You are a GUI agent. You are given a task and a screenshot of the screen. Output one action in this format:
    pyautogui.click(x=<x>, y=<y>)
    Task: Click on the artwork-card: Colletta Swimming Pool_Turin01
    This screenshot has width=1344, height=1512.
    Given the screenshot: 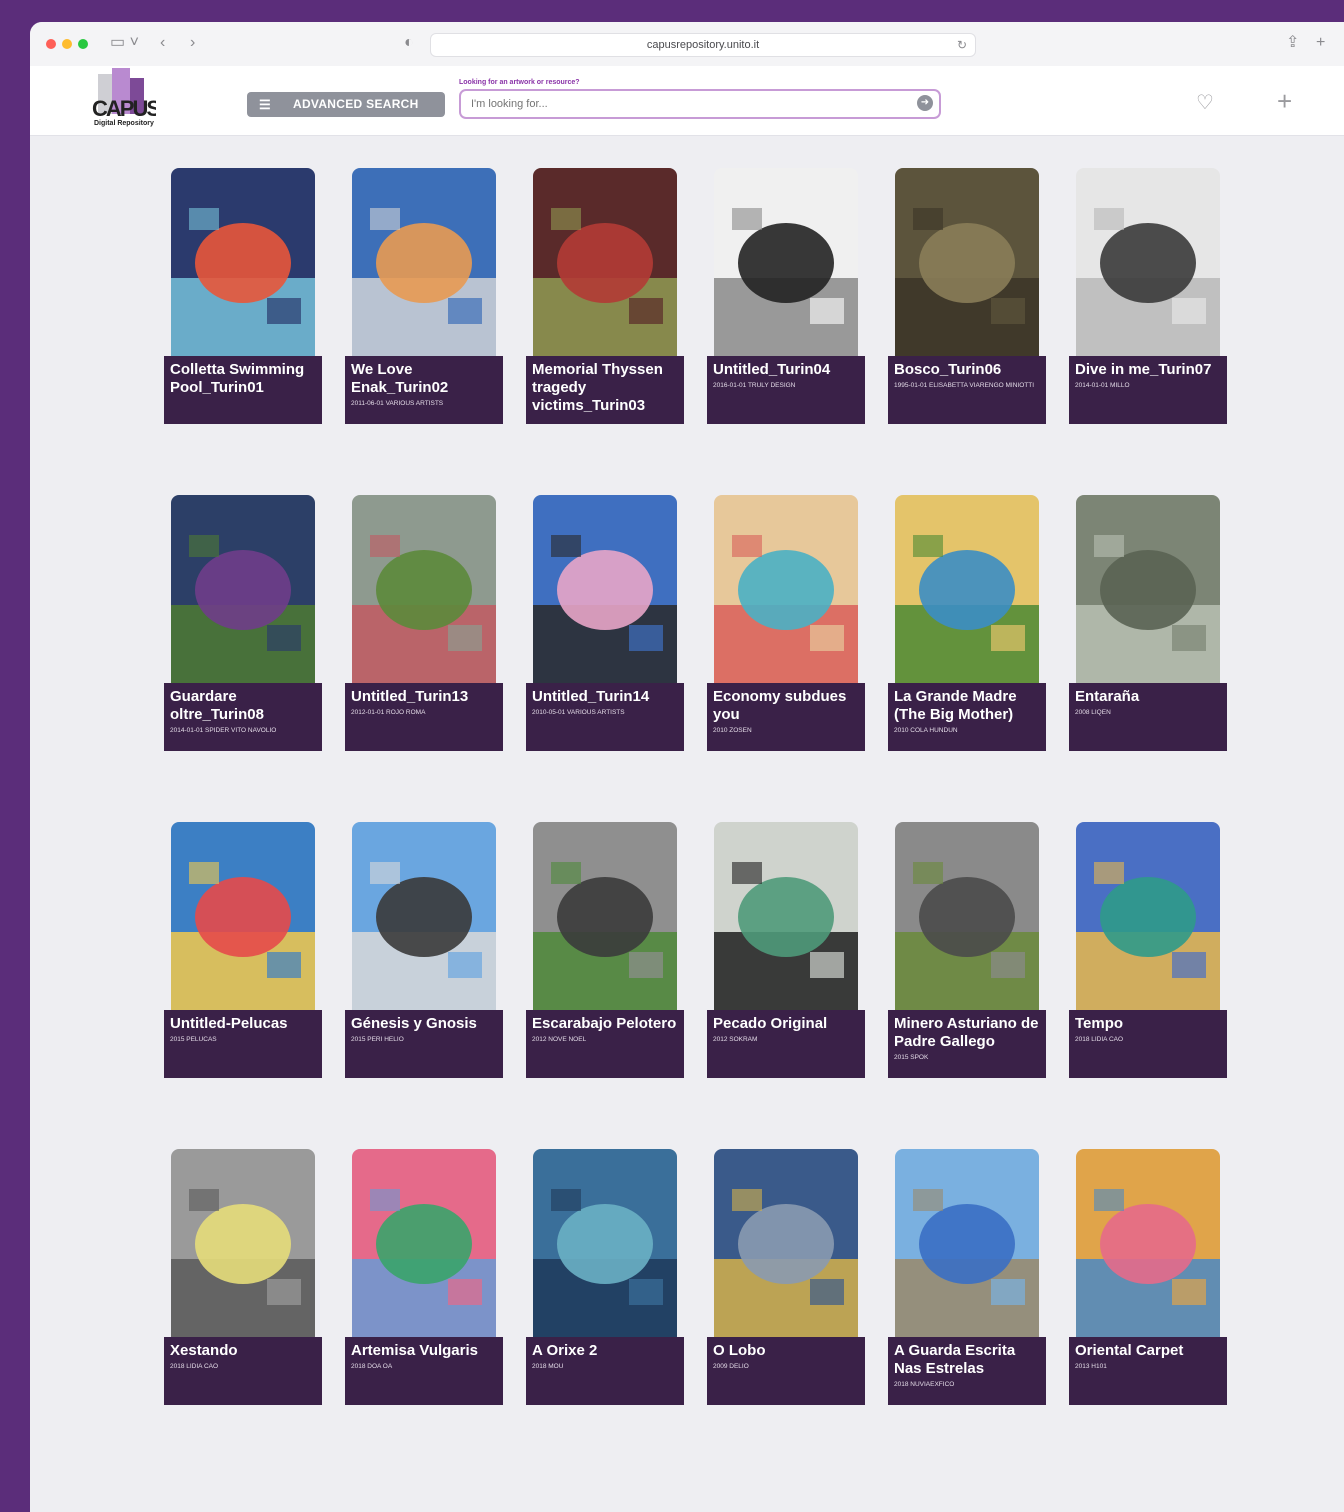 What is the action you would take?
    pyautogui.click(x=243, y=297)
    